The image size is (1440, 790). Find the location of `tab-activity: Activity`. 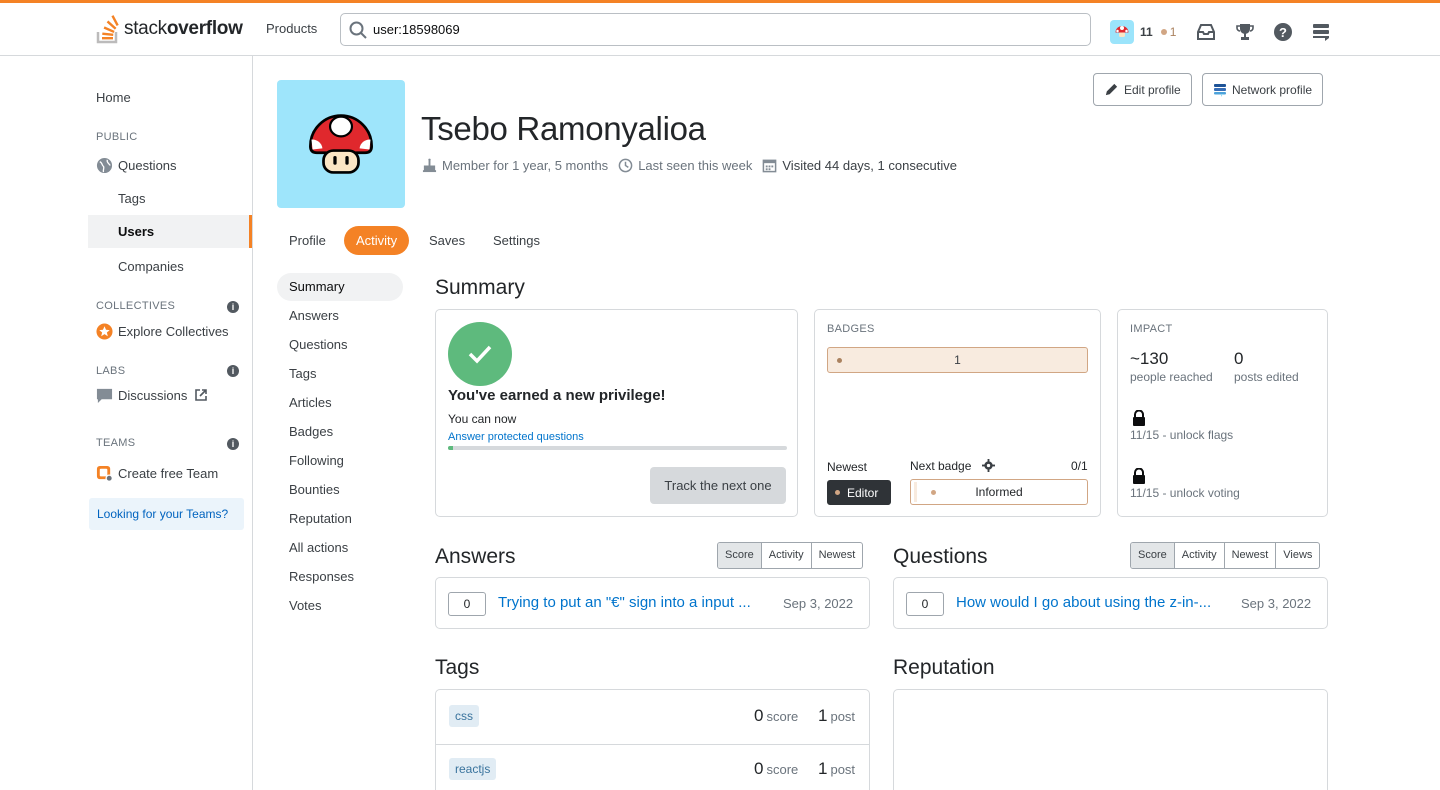

tab-activity: Activity is located at coordinates (377, 240).